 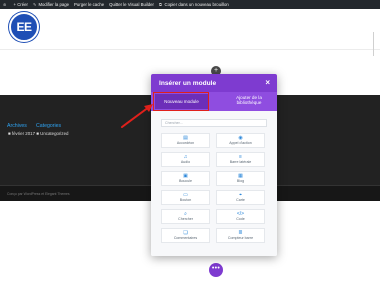 I want to click on module-call-to-action: ◉ Appel d'action, so click(x=240, y=140).